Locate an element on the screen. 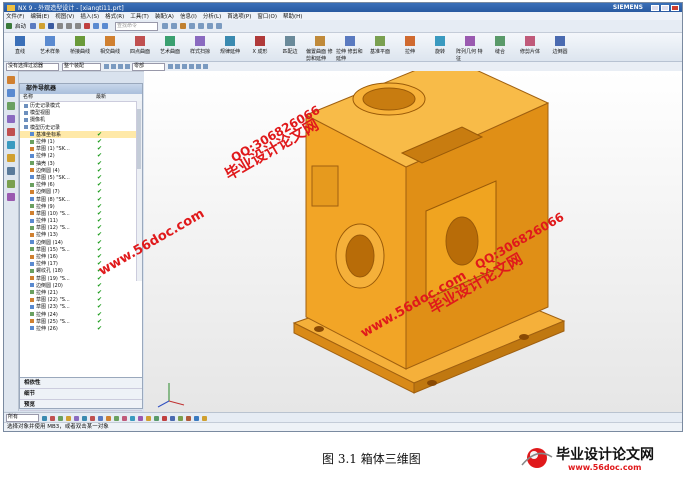 The width and height of the screenshot is (686, 477). command-search-input: 查找命令 is located at coordinates (137, 26).